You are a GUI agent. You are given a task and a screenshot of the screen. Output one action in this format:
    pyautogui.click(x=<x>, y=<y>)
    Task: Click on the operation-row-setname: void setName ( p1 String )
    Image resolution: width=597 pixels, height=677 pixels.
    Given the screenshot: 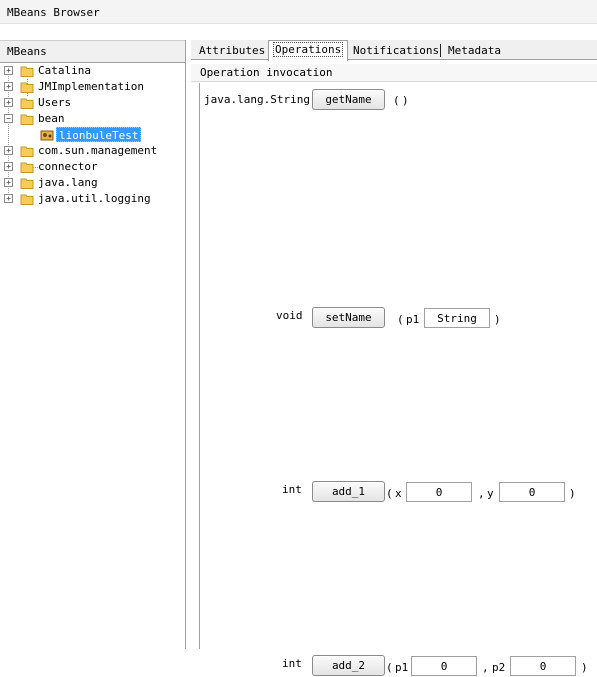 What is the action you would take?
    pyautogui.click(x=398, y=317)
    